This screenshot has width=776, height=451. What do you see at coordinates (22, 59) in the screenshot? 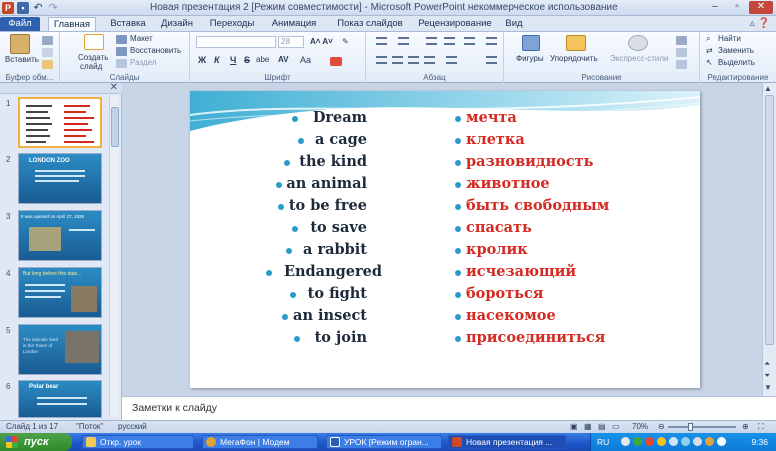
I see `paste-button: Вставить` at bounding box center [22, 59].